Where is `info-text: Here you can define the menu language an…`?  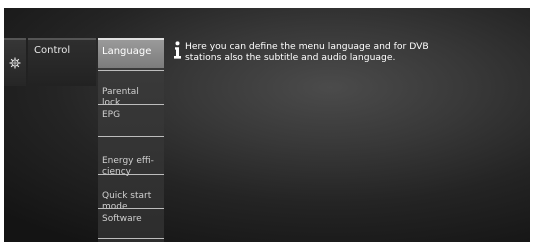 info-text: Here you can define the menu language an… is located at coordinates (307, 52).